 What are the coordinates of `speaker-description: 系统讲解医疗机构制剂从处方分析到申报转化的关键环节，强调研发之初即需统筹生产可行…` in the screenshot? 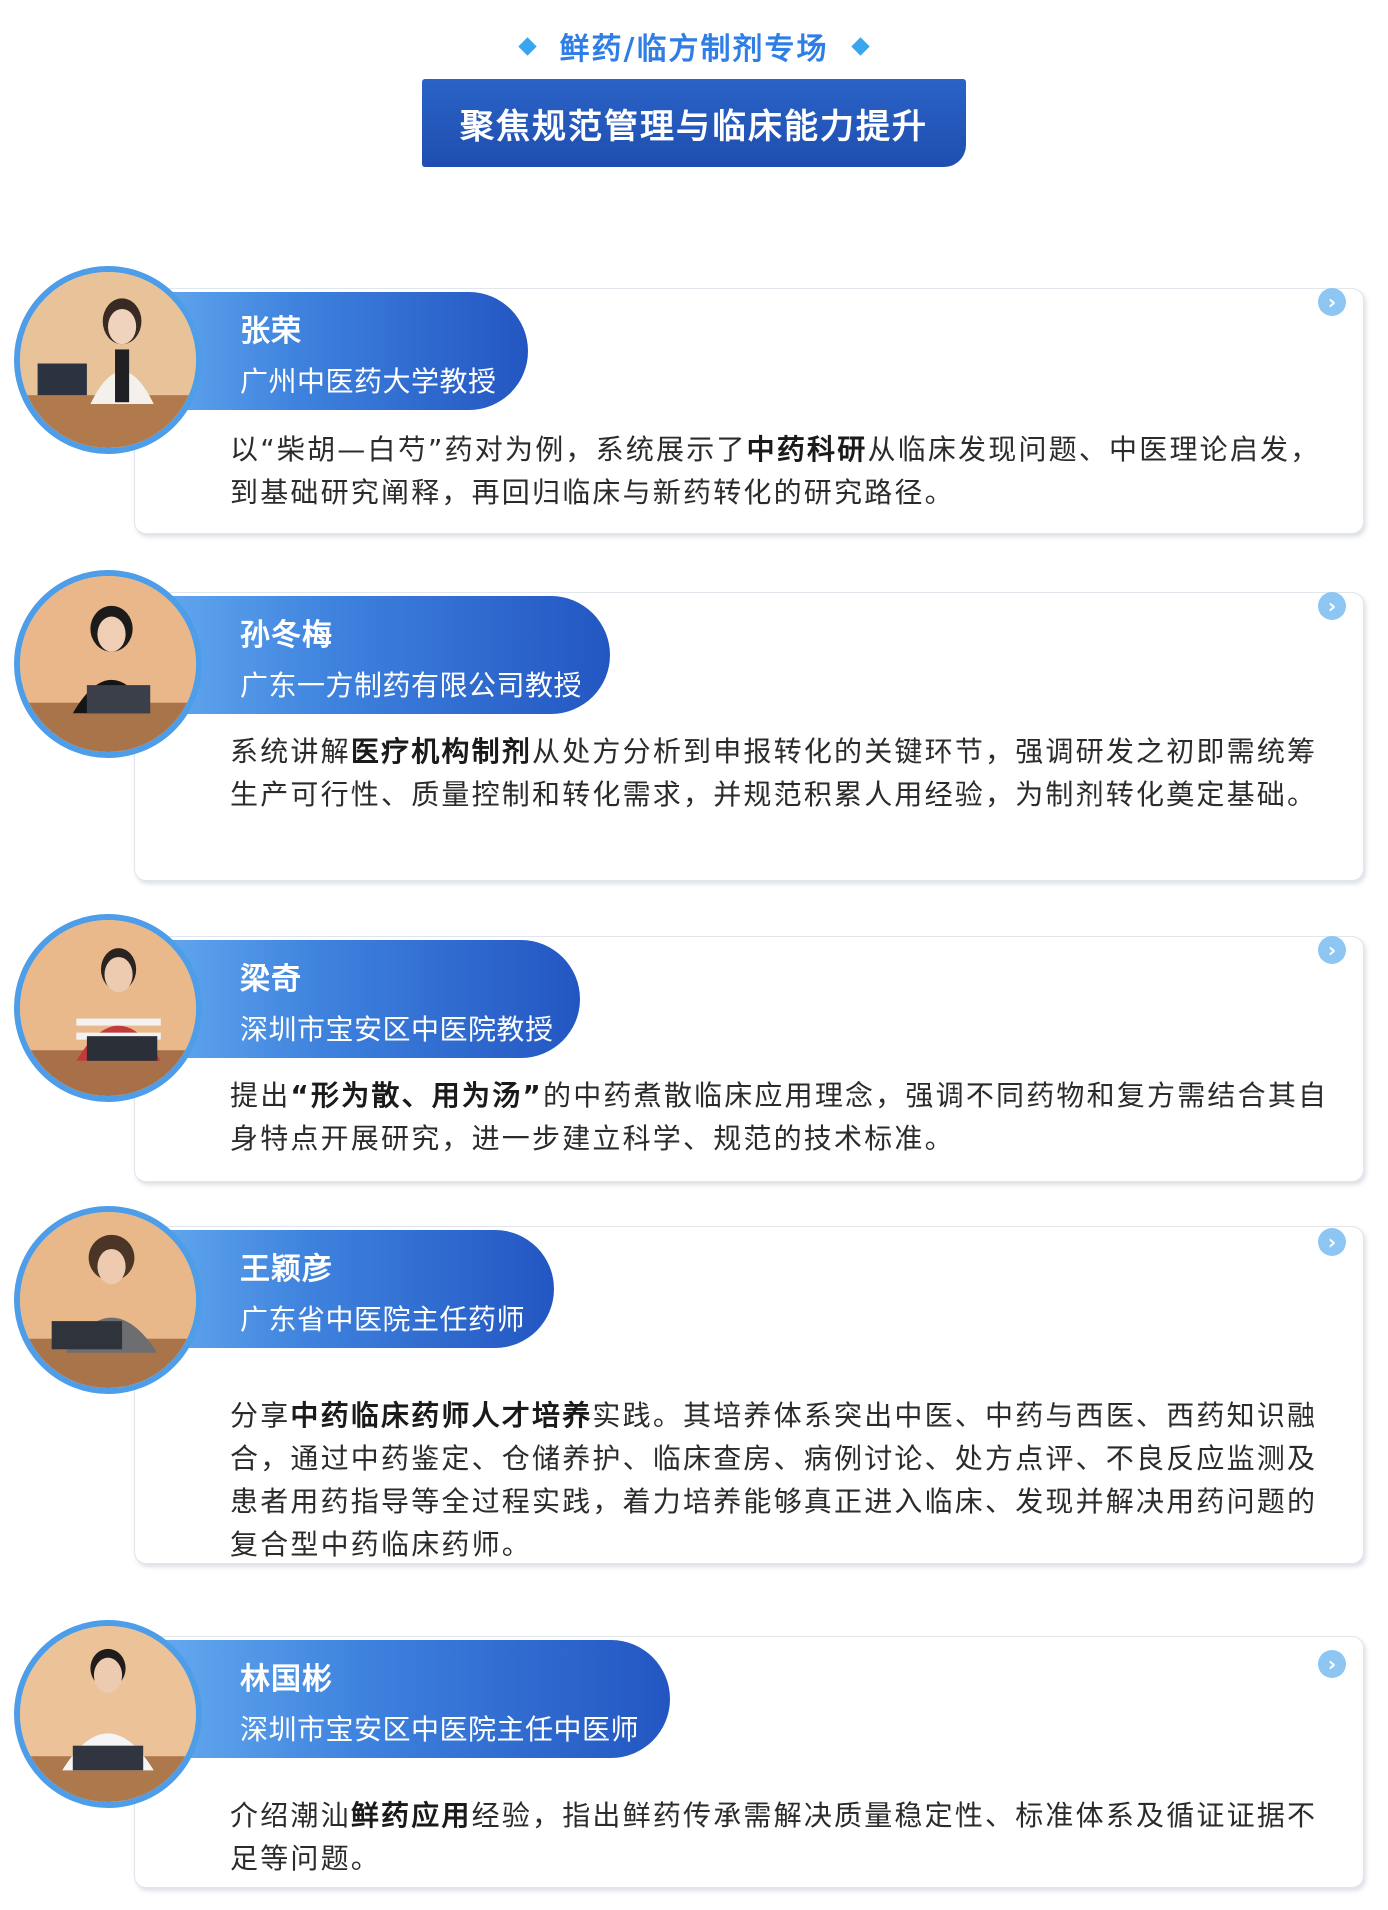 It's located at (785, 773).